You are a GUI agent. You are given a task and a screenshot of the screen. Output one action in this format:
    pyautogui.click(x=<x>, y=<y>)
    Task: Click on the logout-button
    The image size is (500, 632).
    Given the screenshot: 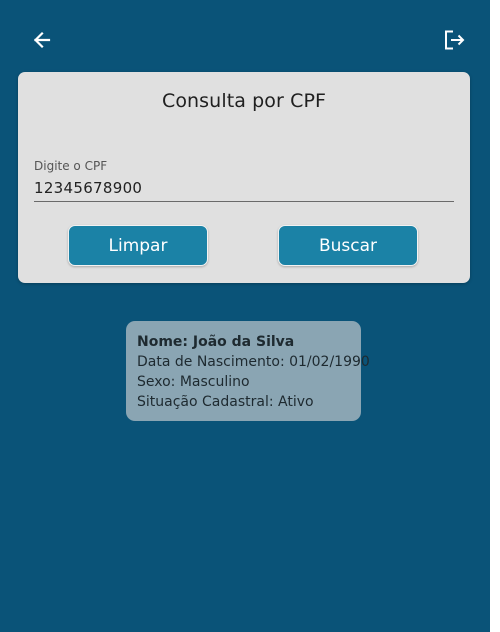 What is the action you would take?
    pyautogui.click(x=454, y=40)
    